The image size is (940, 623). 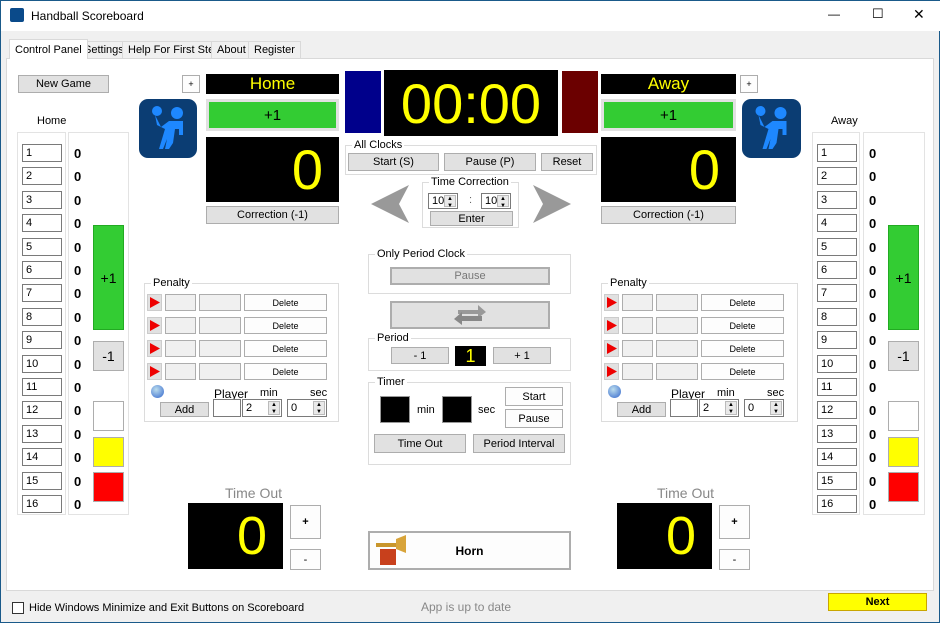 I want to click on correction-min-spinner: 10 ▲ ▼, so click(x=443, y=201).